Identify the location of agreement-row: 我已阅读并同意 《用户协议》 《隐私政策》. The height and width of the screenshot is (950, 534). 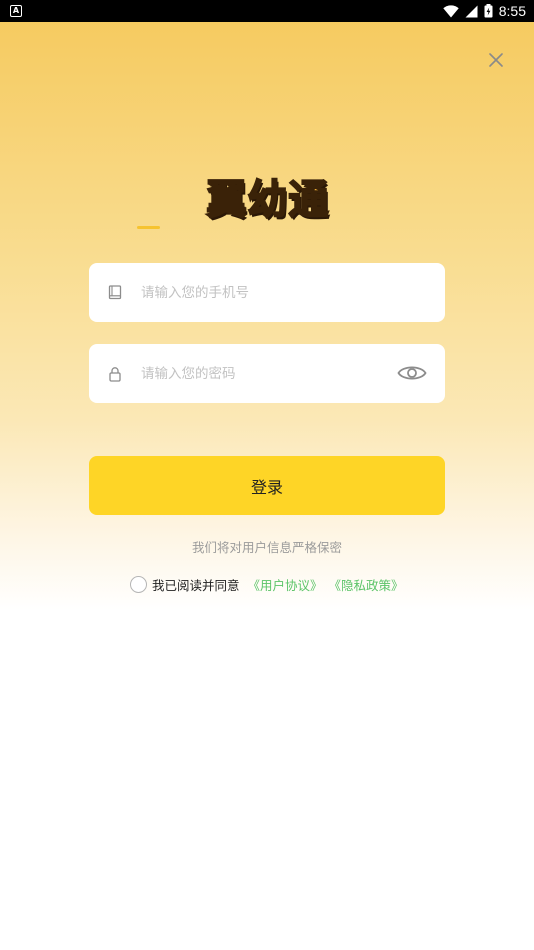
(267, 584).